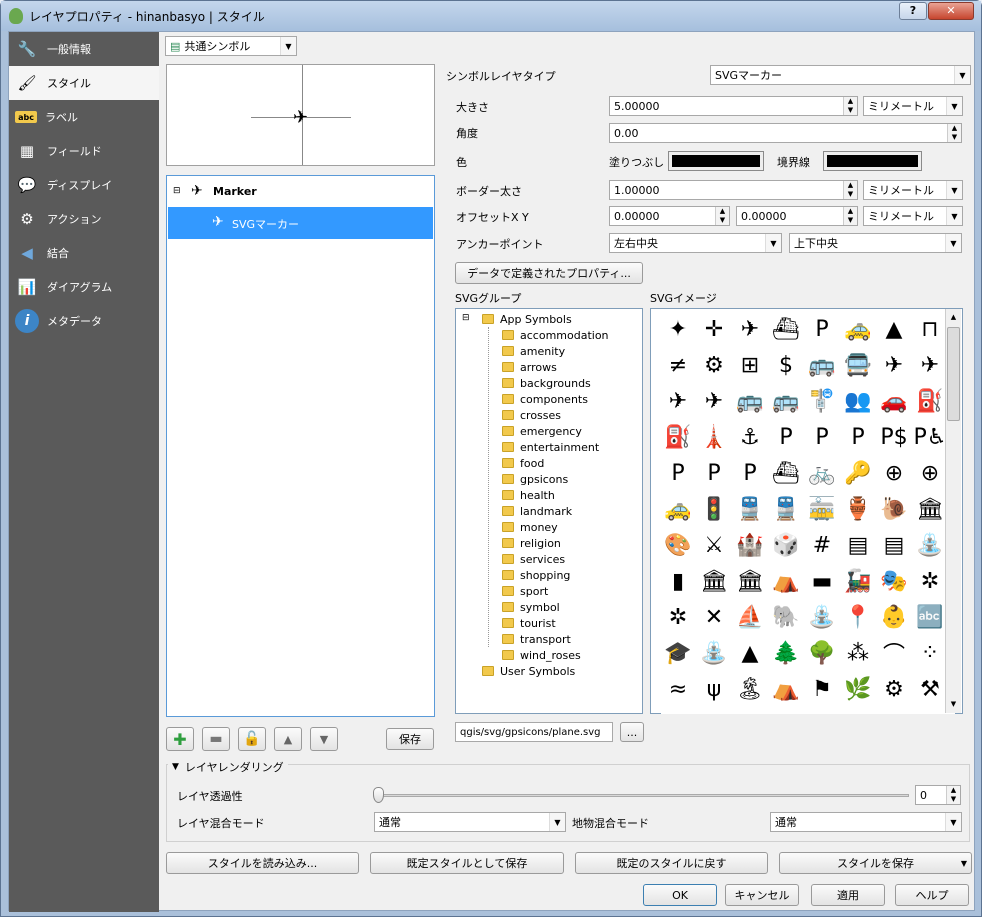 The width and height of the screenshot is (982, 917). Describe the element at coordinates (714, 689) in the screenshot. I see `svg-symbol-cell: ψ` at that location.